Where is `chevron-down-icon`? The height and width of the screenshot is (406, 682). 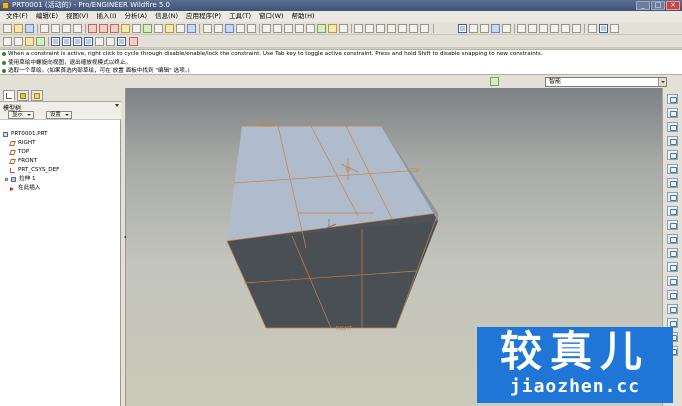
chevron-down-icon is located at coordinates (662, 82).